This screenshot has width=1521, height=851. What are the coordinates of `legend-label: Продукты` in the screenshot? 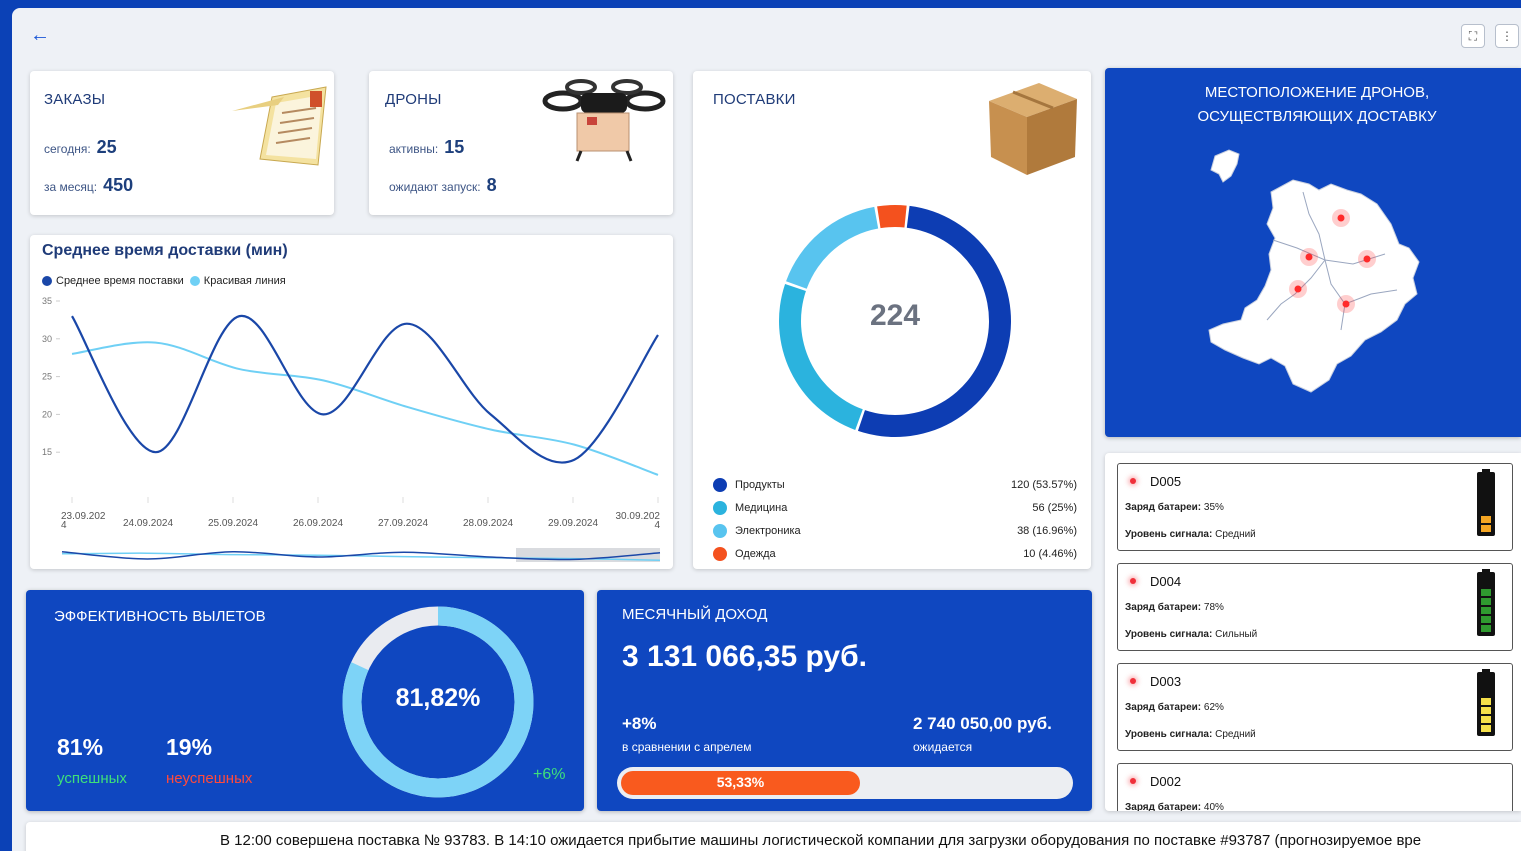 It's located at (760, 484).